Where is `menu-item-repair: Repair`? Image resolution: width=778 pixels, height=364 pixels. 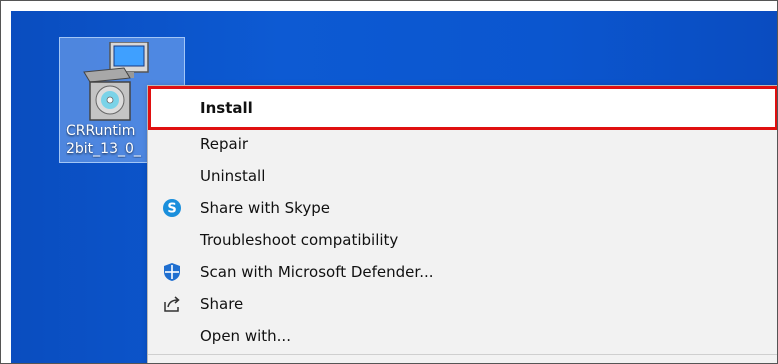
menu-item-repair: Repair is located at coordinates (462, 144).